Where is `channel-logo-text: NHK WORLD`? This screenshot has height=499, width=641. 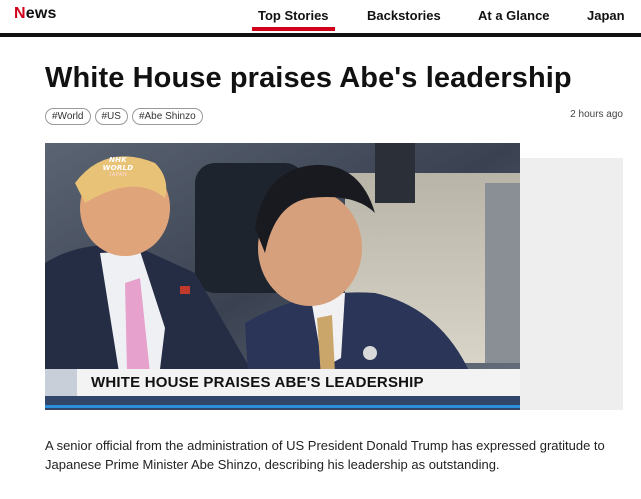 channel-logo-text: NHK WORLD is located at coordinates (118, 164).